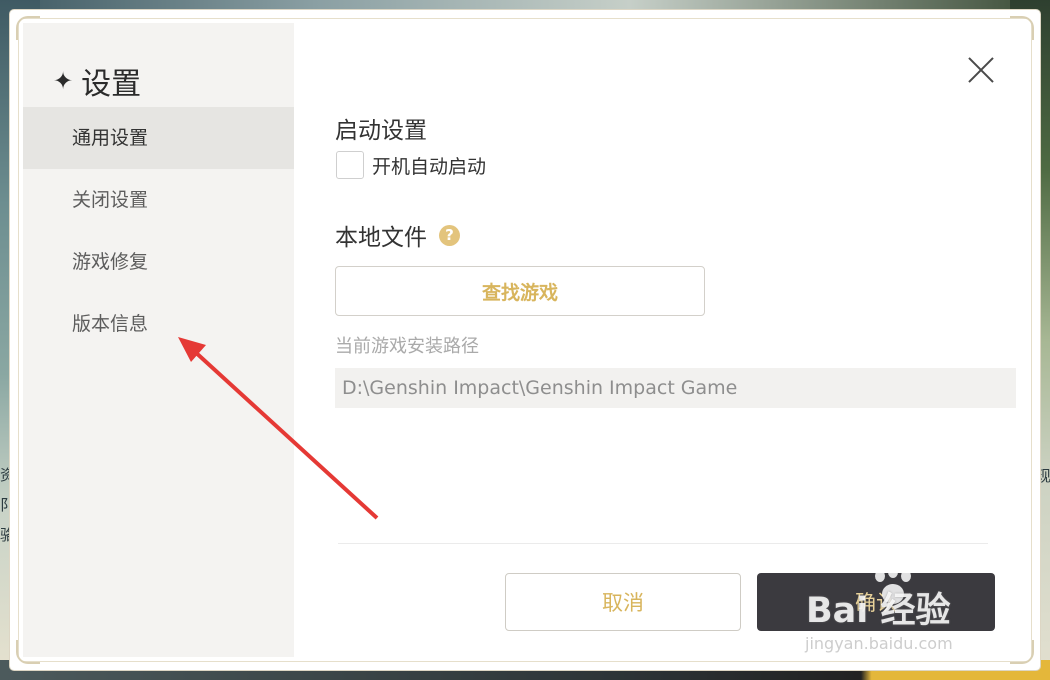  I want to click on launch-settings-heading: 启动设置, so click(381, 131).